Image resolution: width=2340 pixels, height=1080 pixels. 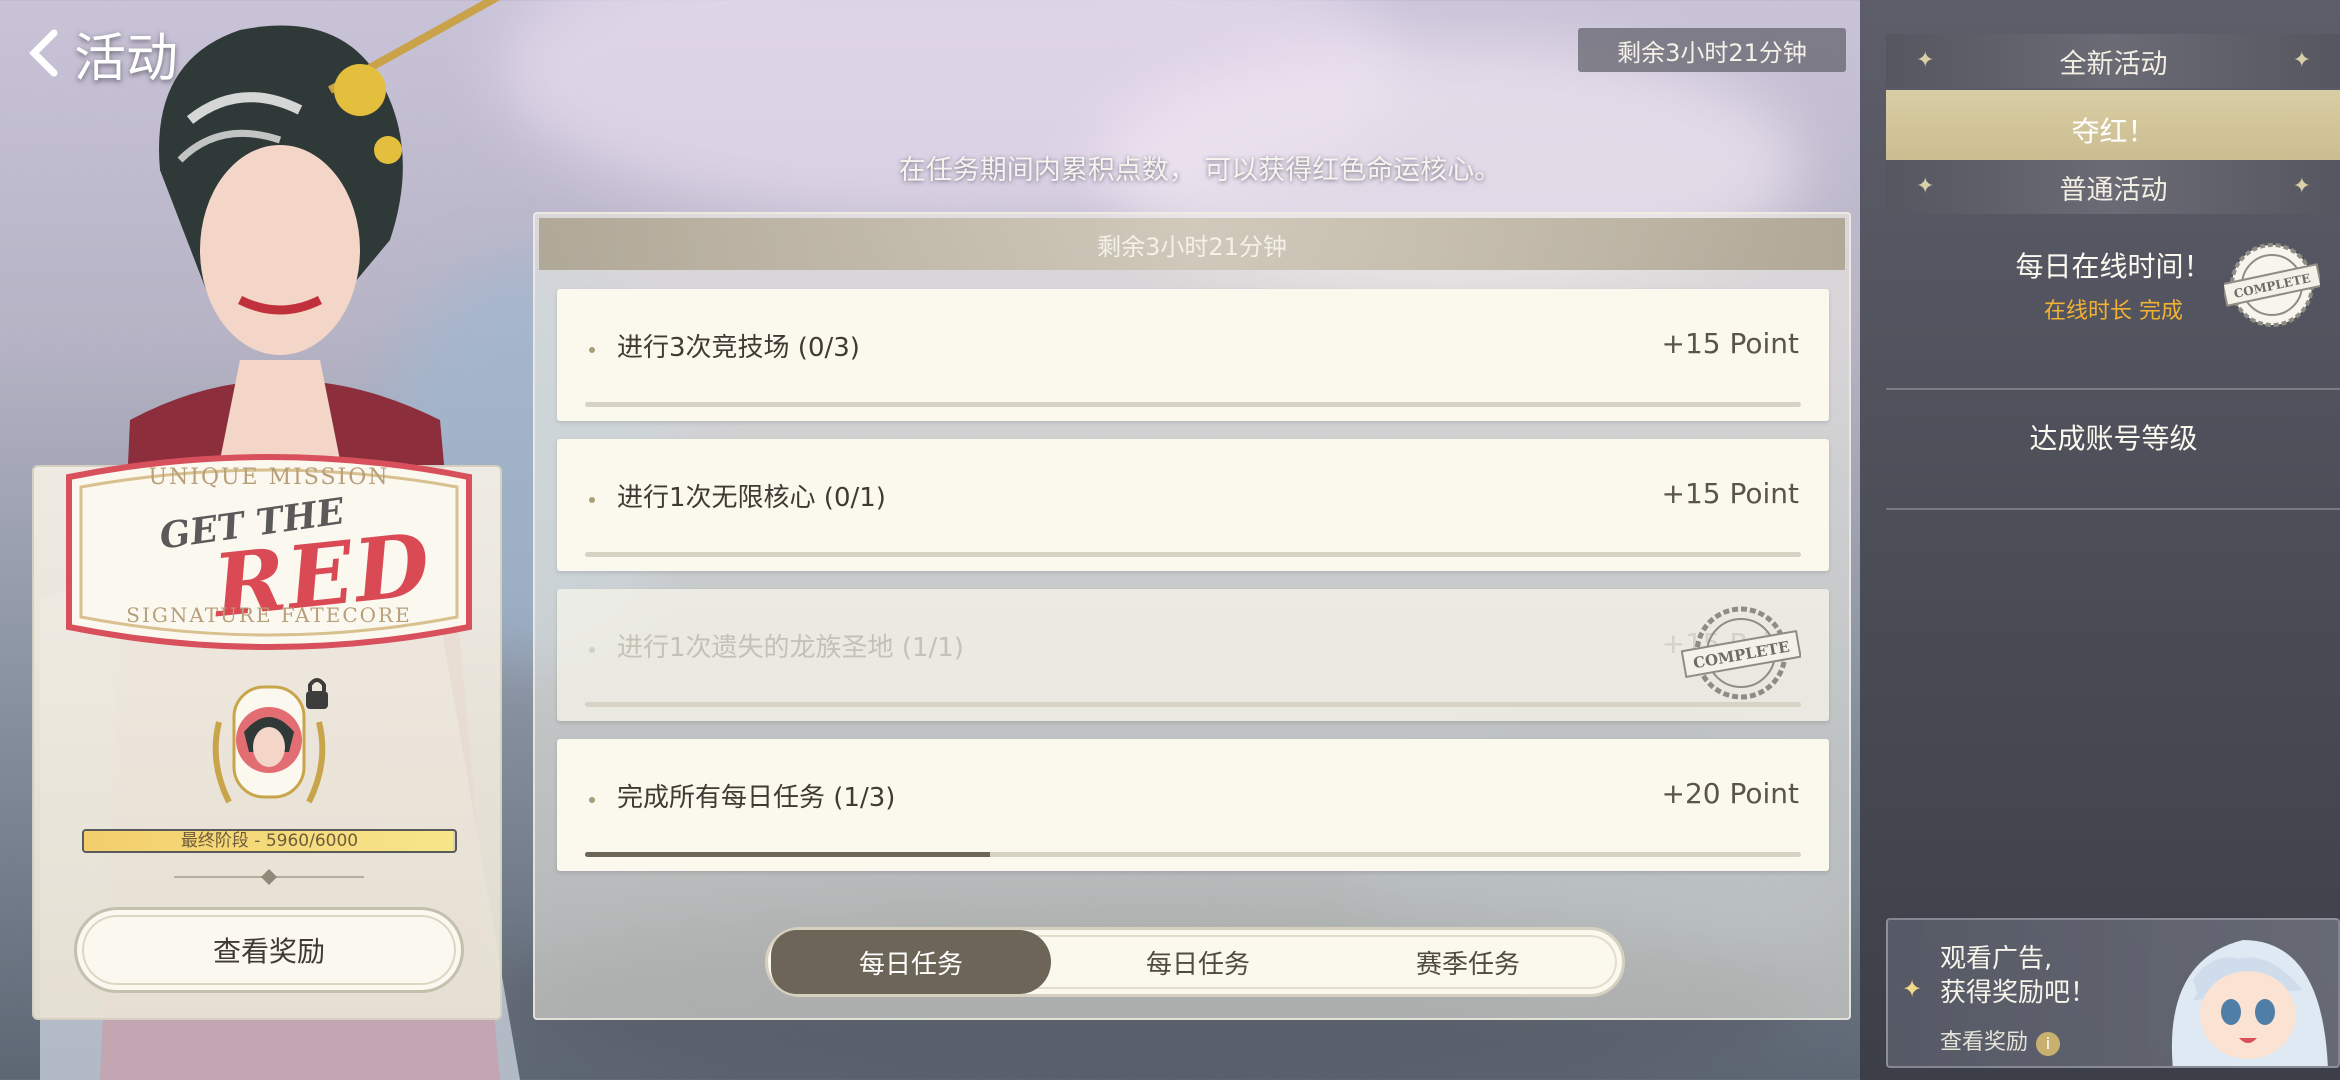 I want to click on event-progress-bar: 最终阶段 - 5960/6000, so click(x=269, y=841).